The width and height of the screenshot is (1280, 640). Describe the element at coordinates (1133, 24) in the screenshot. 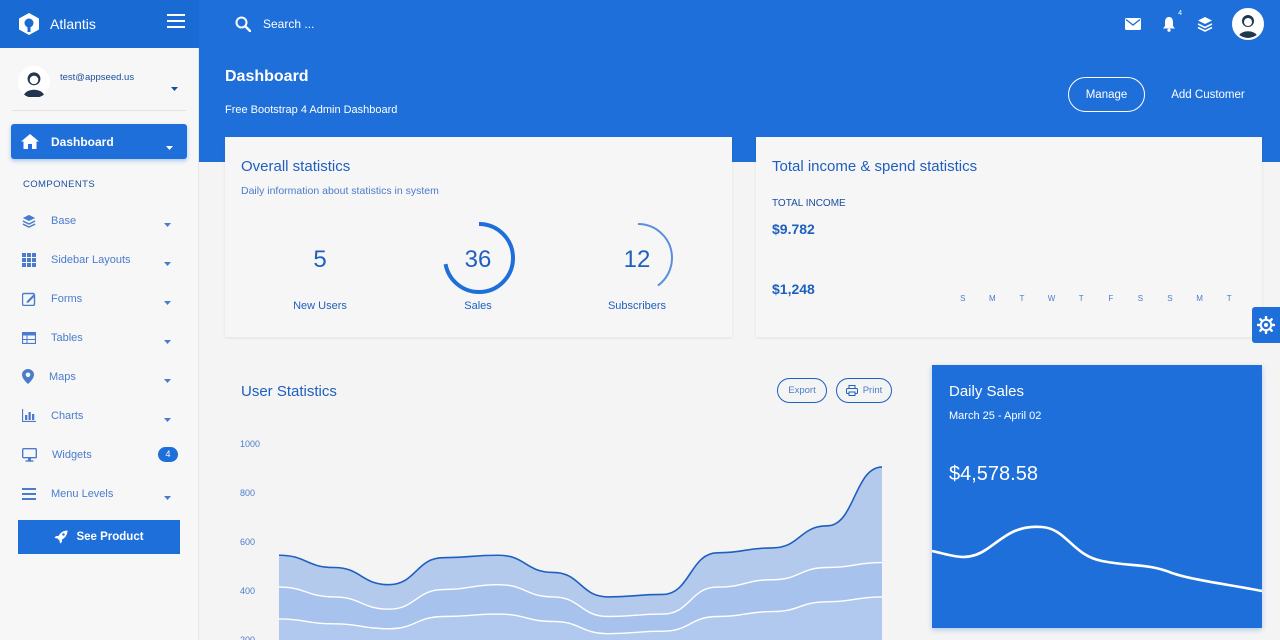

I see `envelope-icon` at that location.